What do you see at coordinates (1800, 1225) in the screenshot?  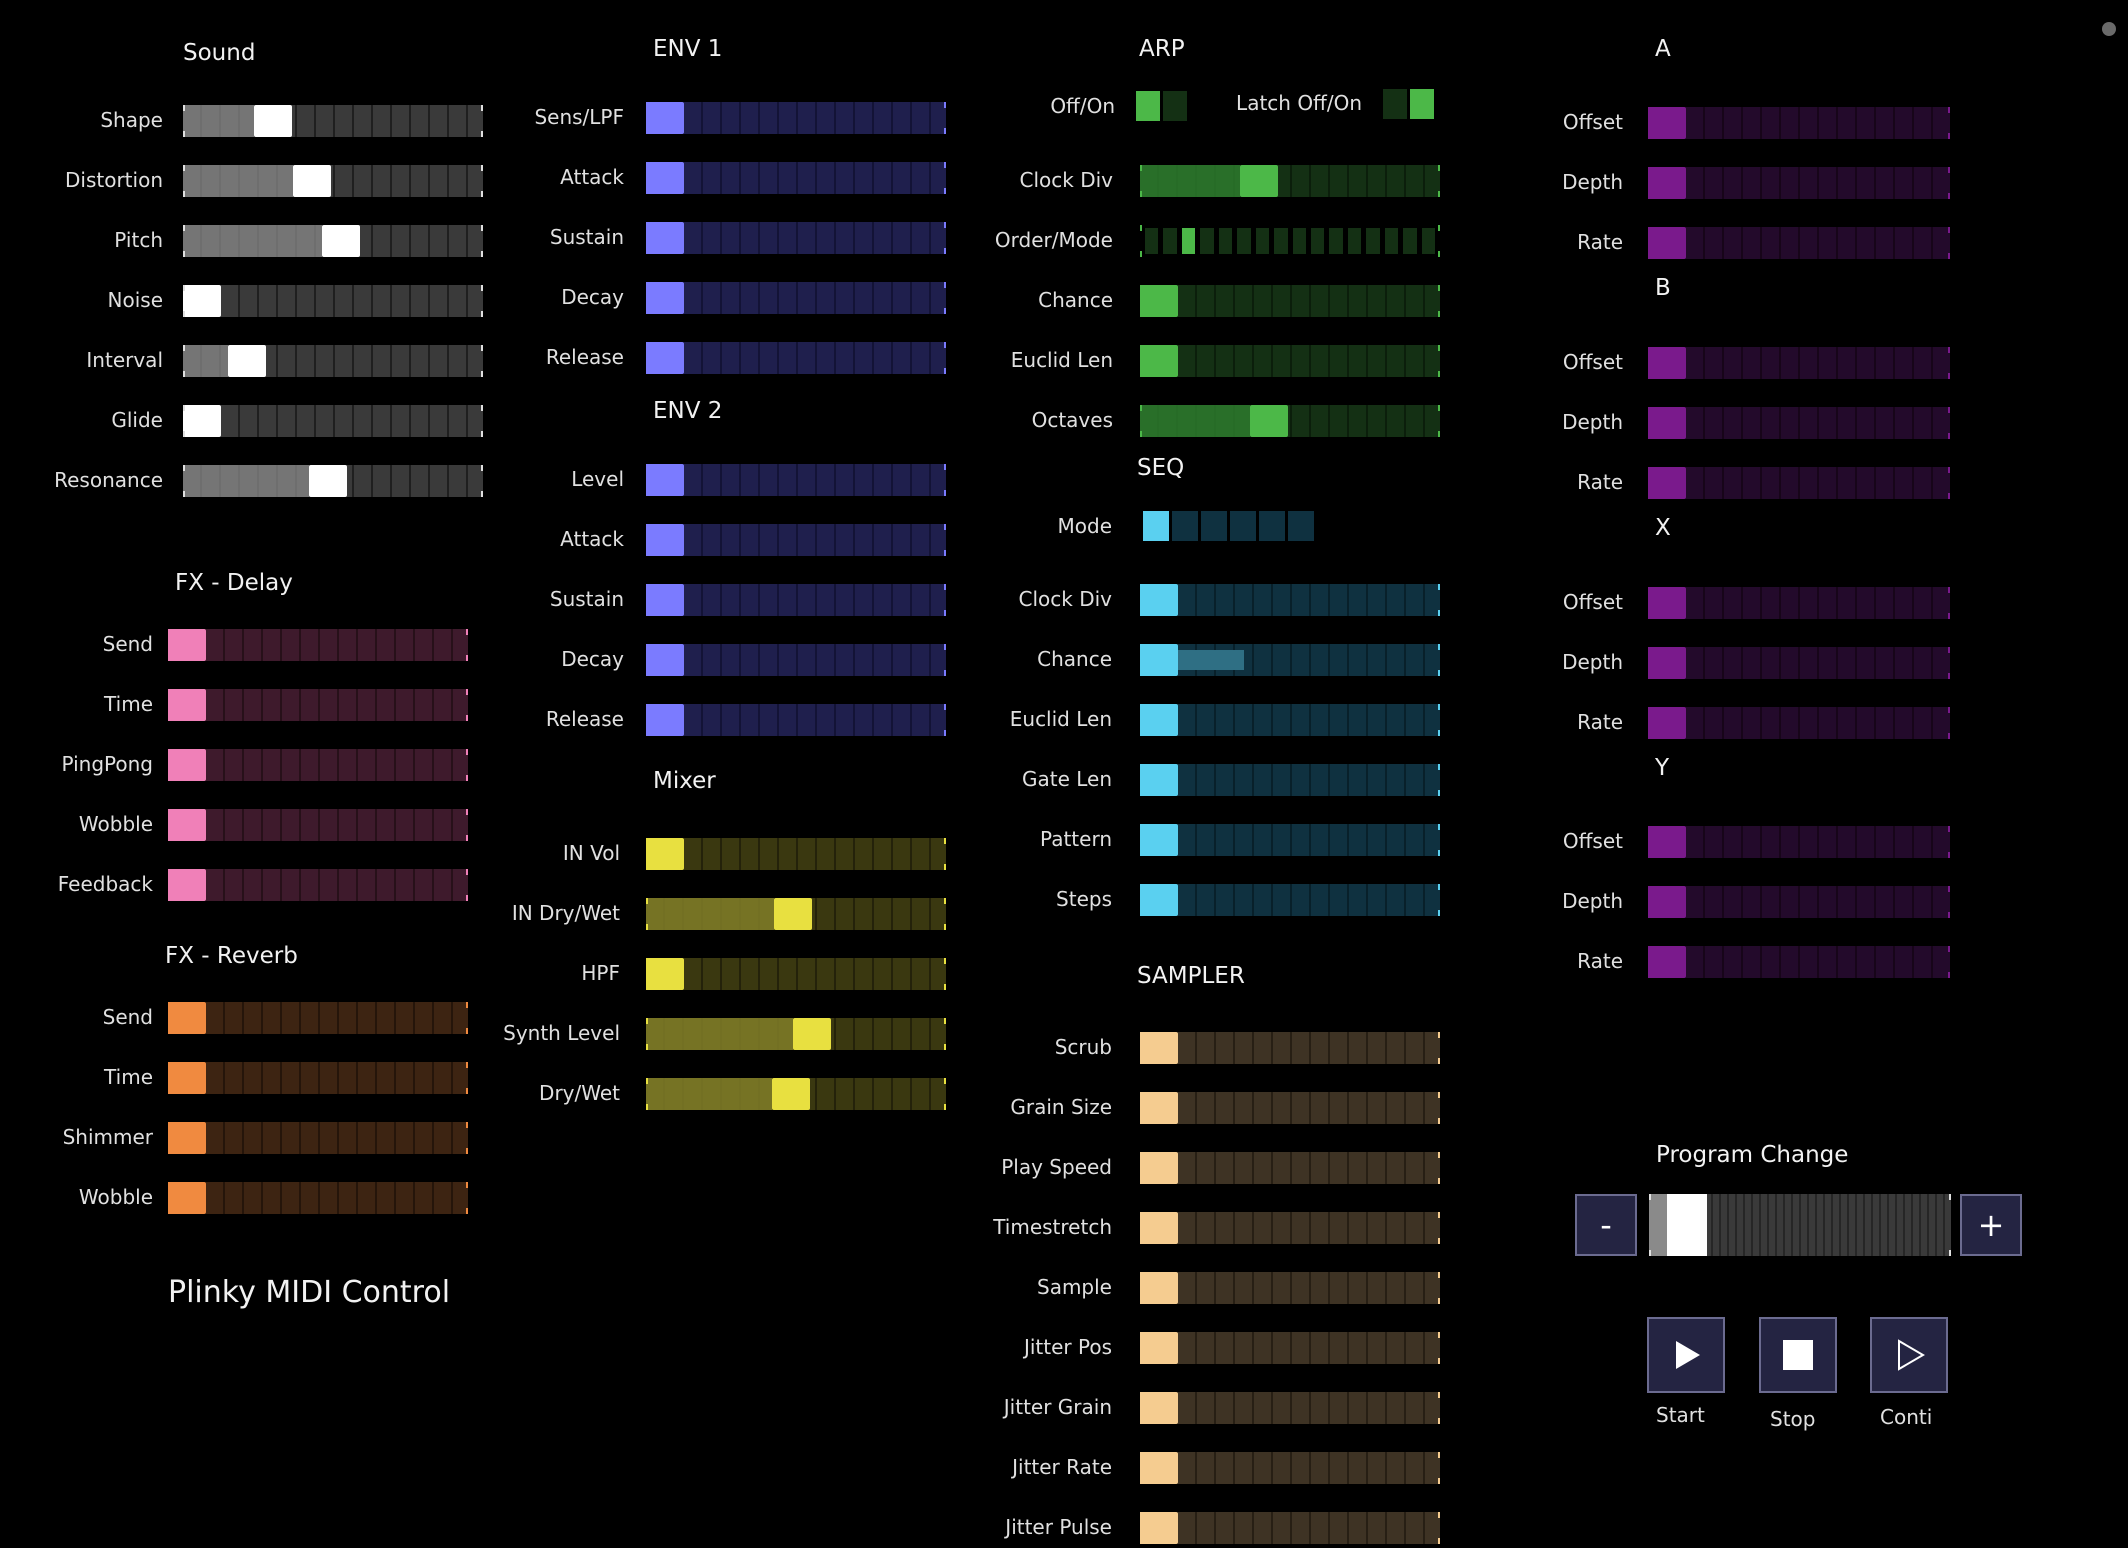 I see `program-change-slider` at bounding box center [1800, 1225].